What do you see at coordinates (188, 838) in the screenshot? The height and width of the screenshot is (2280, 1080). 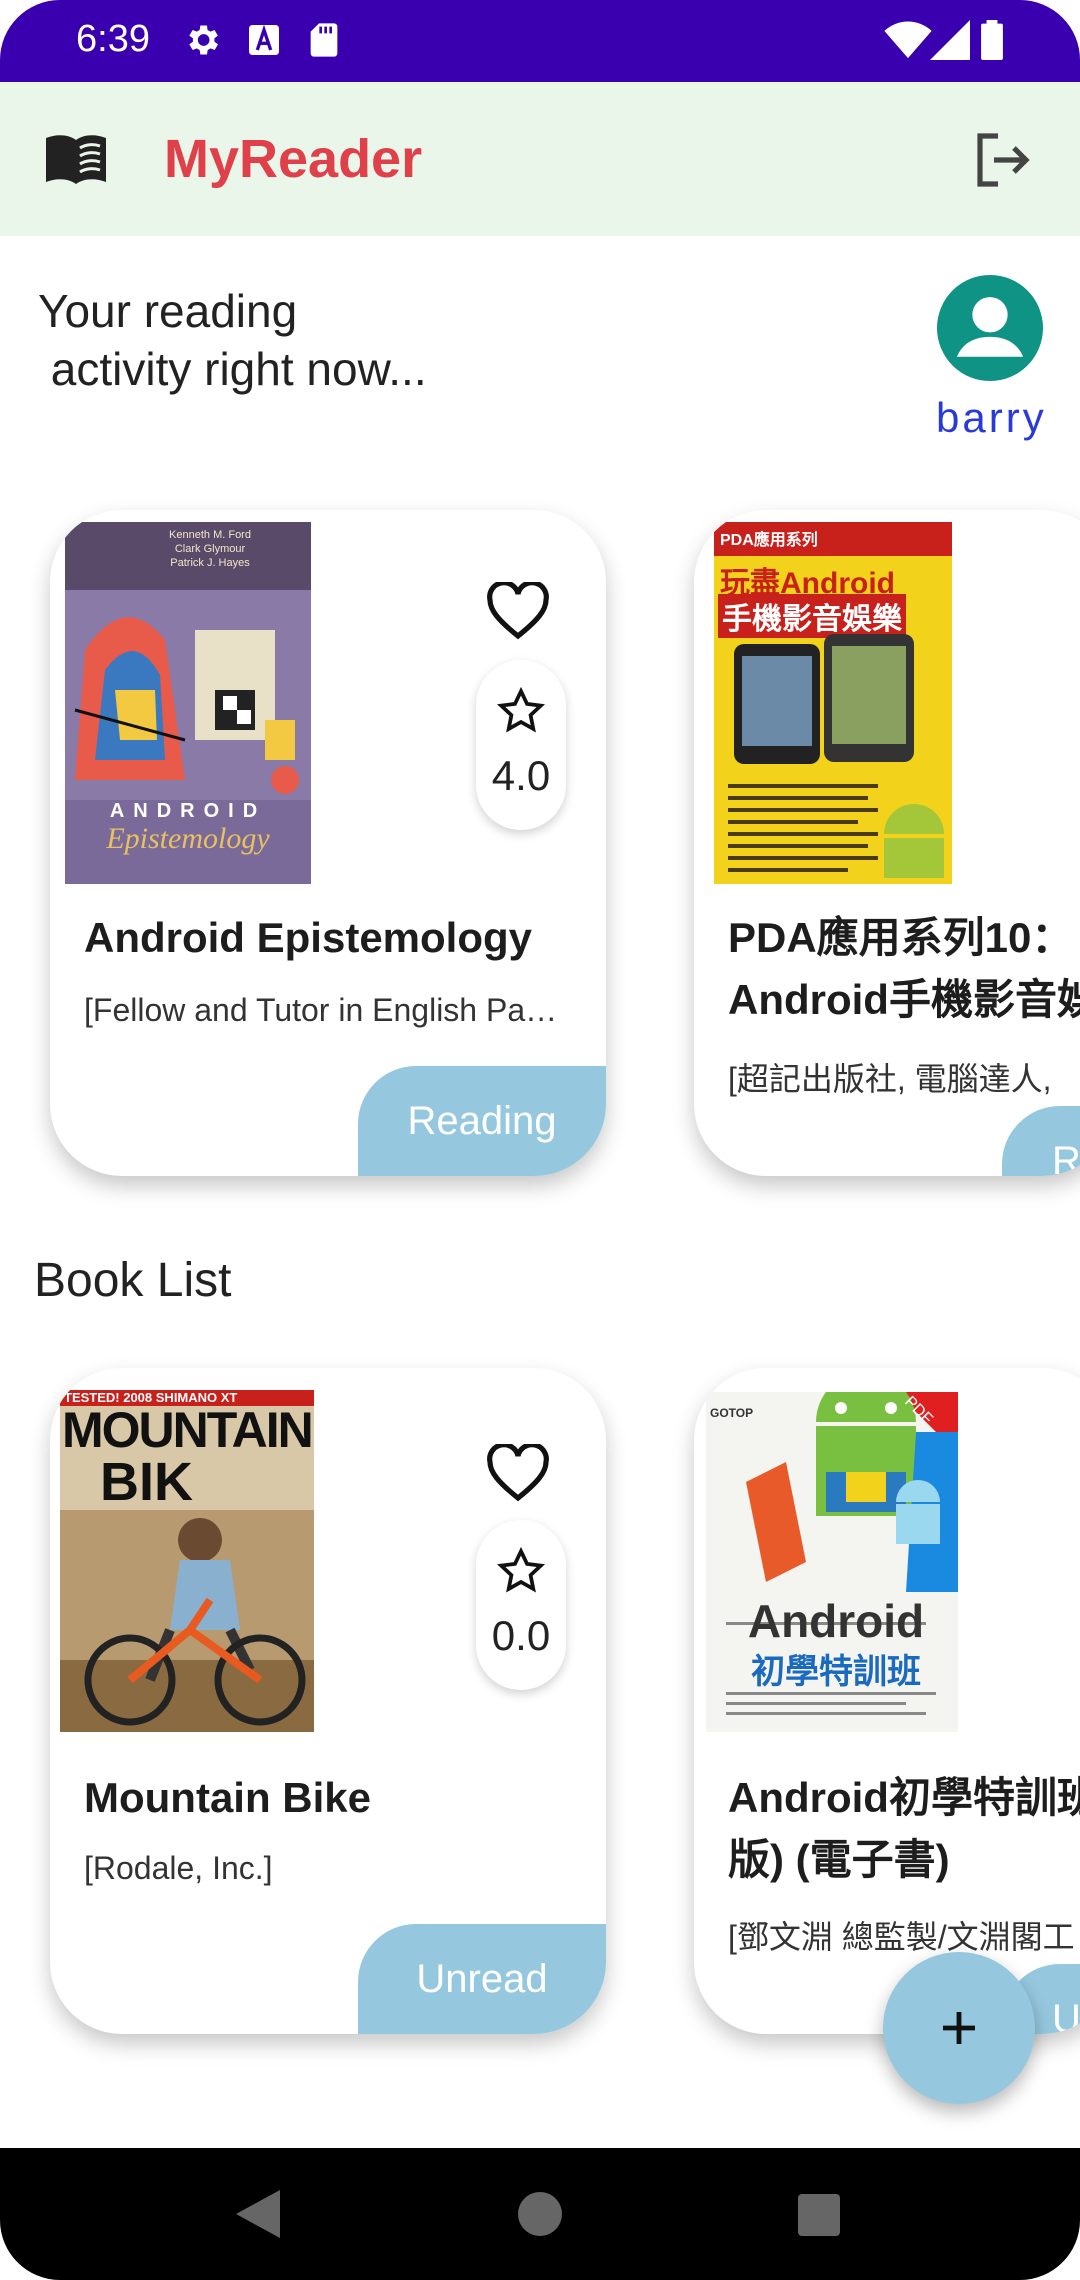 I see `cover-subtitle: Epistemology` at bounding box center [188, 838].